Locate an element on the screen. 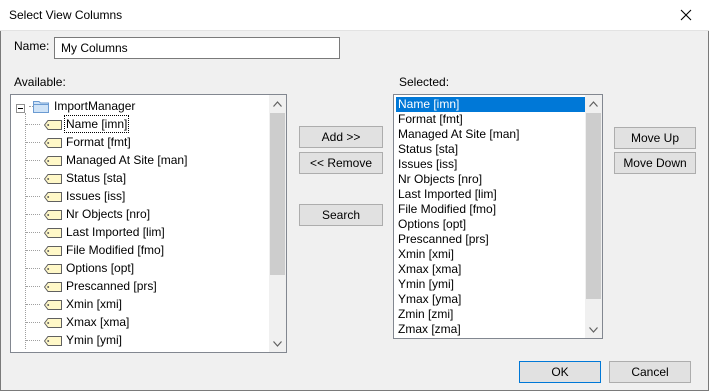 This screenshot has width=709, height=391. tree-item-label: Name [imn] is located at coordinates (96, 124).